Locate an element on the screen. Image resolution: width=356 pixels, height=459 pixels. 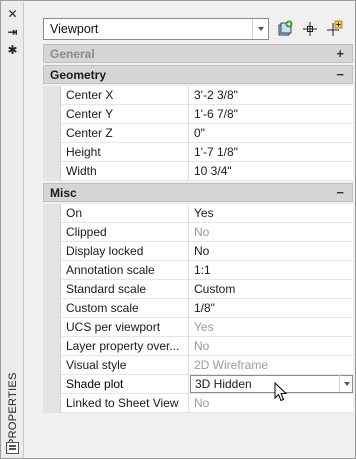
quick-select-icon is located at coordinates (285, 29).